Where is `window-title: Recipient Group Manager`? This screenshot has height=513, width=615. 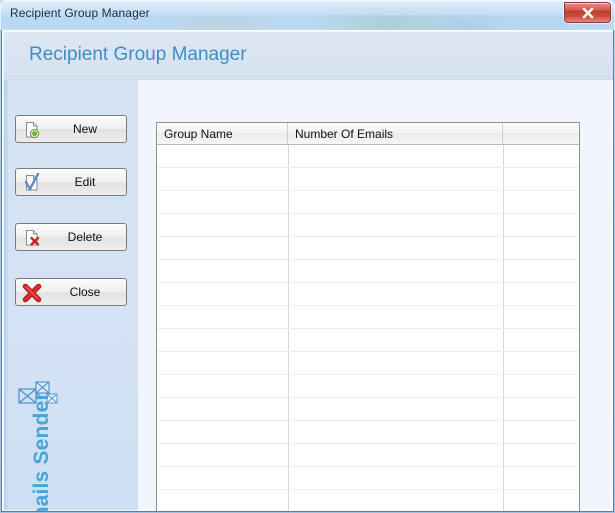 window-title: Recipient Group Manager is located at coordinates (80, 13).